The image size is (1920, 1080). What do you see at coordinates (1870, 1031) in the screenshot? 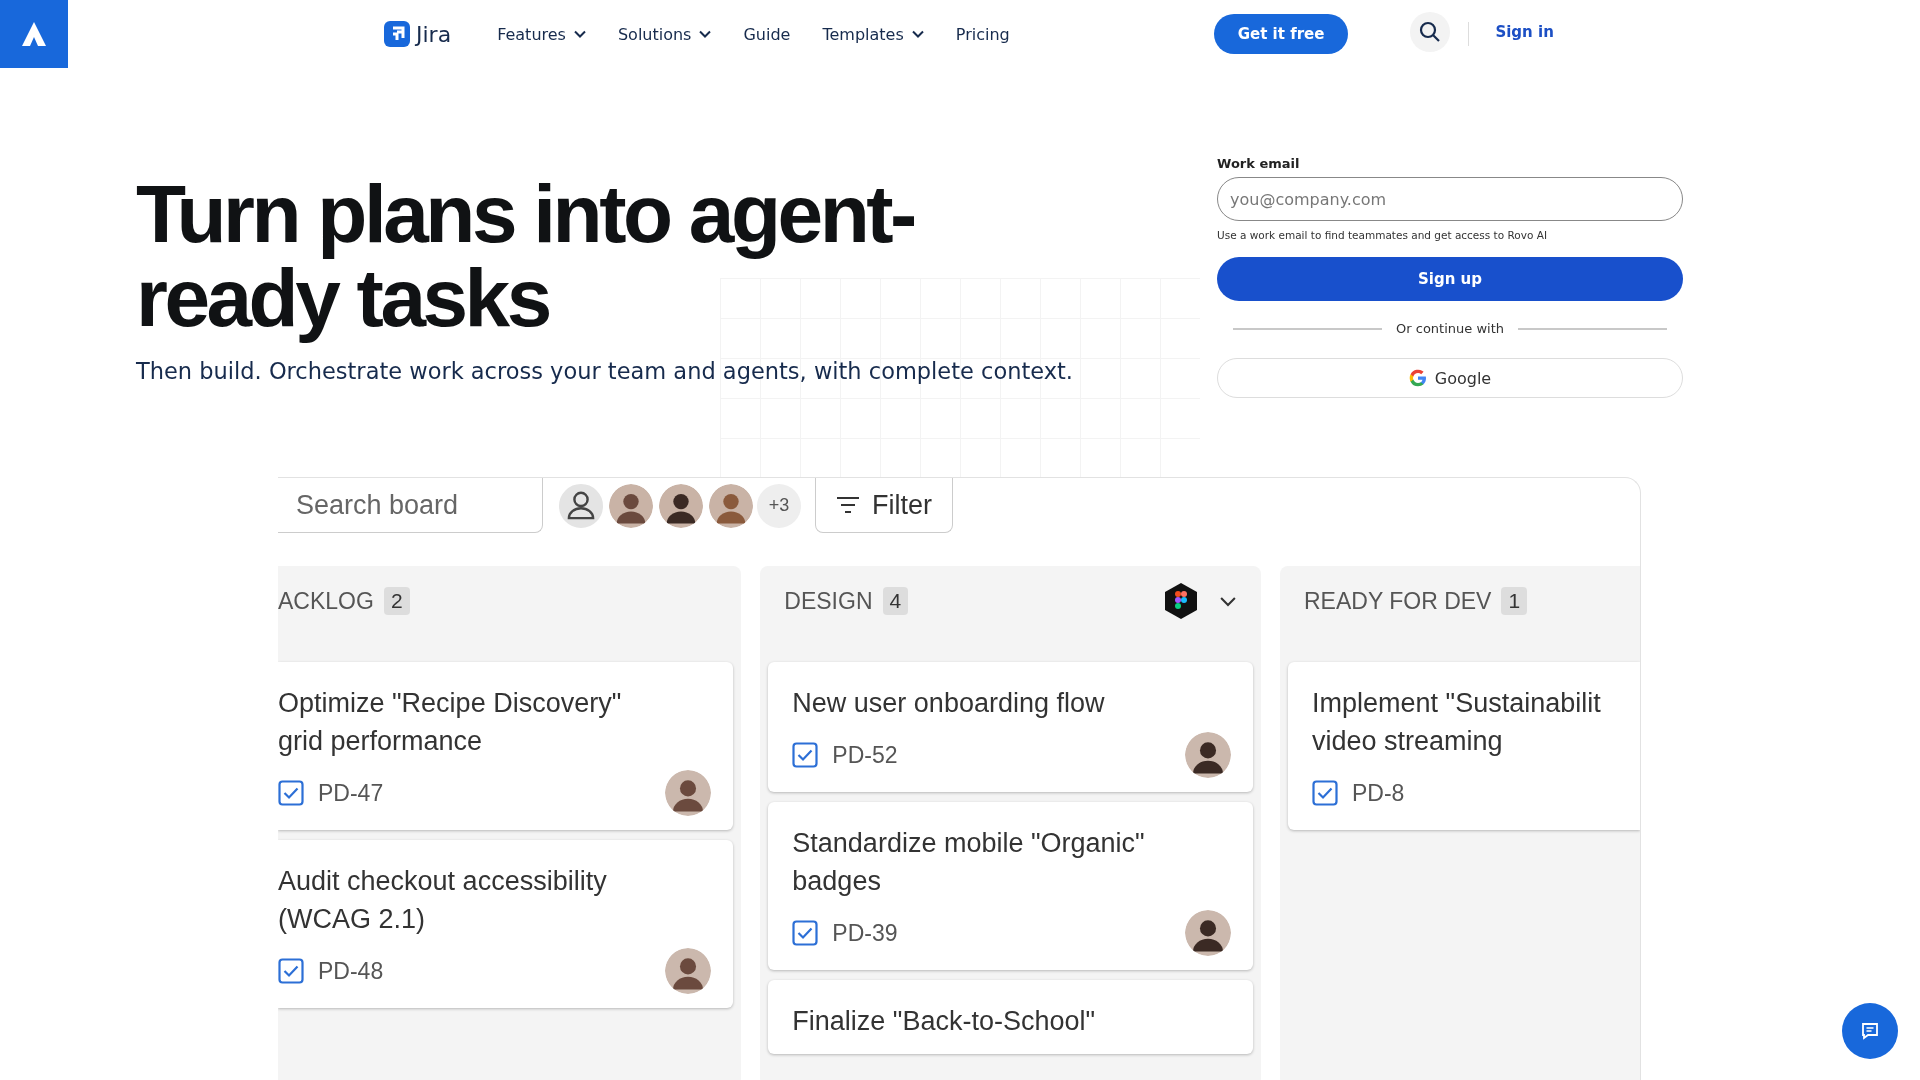
I see `chat-icon` at bounding box center [1870, 1031].